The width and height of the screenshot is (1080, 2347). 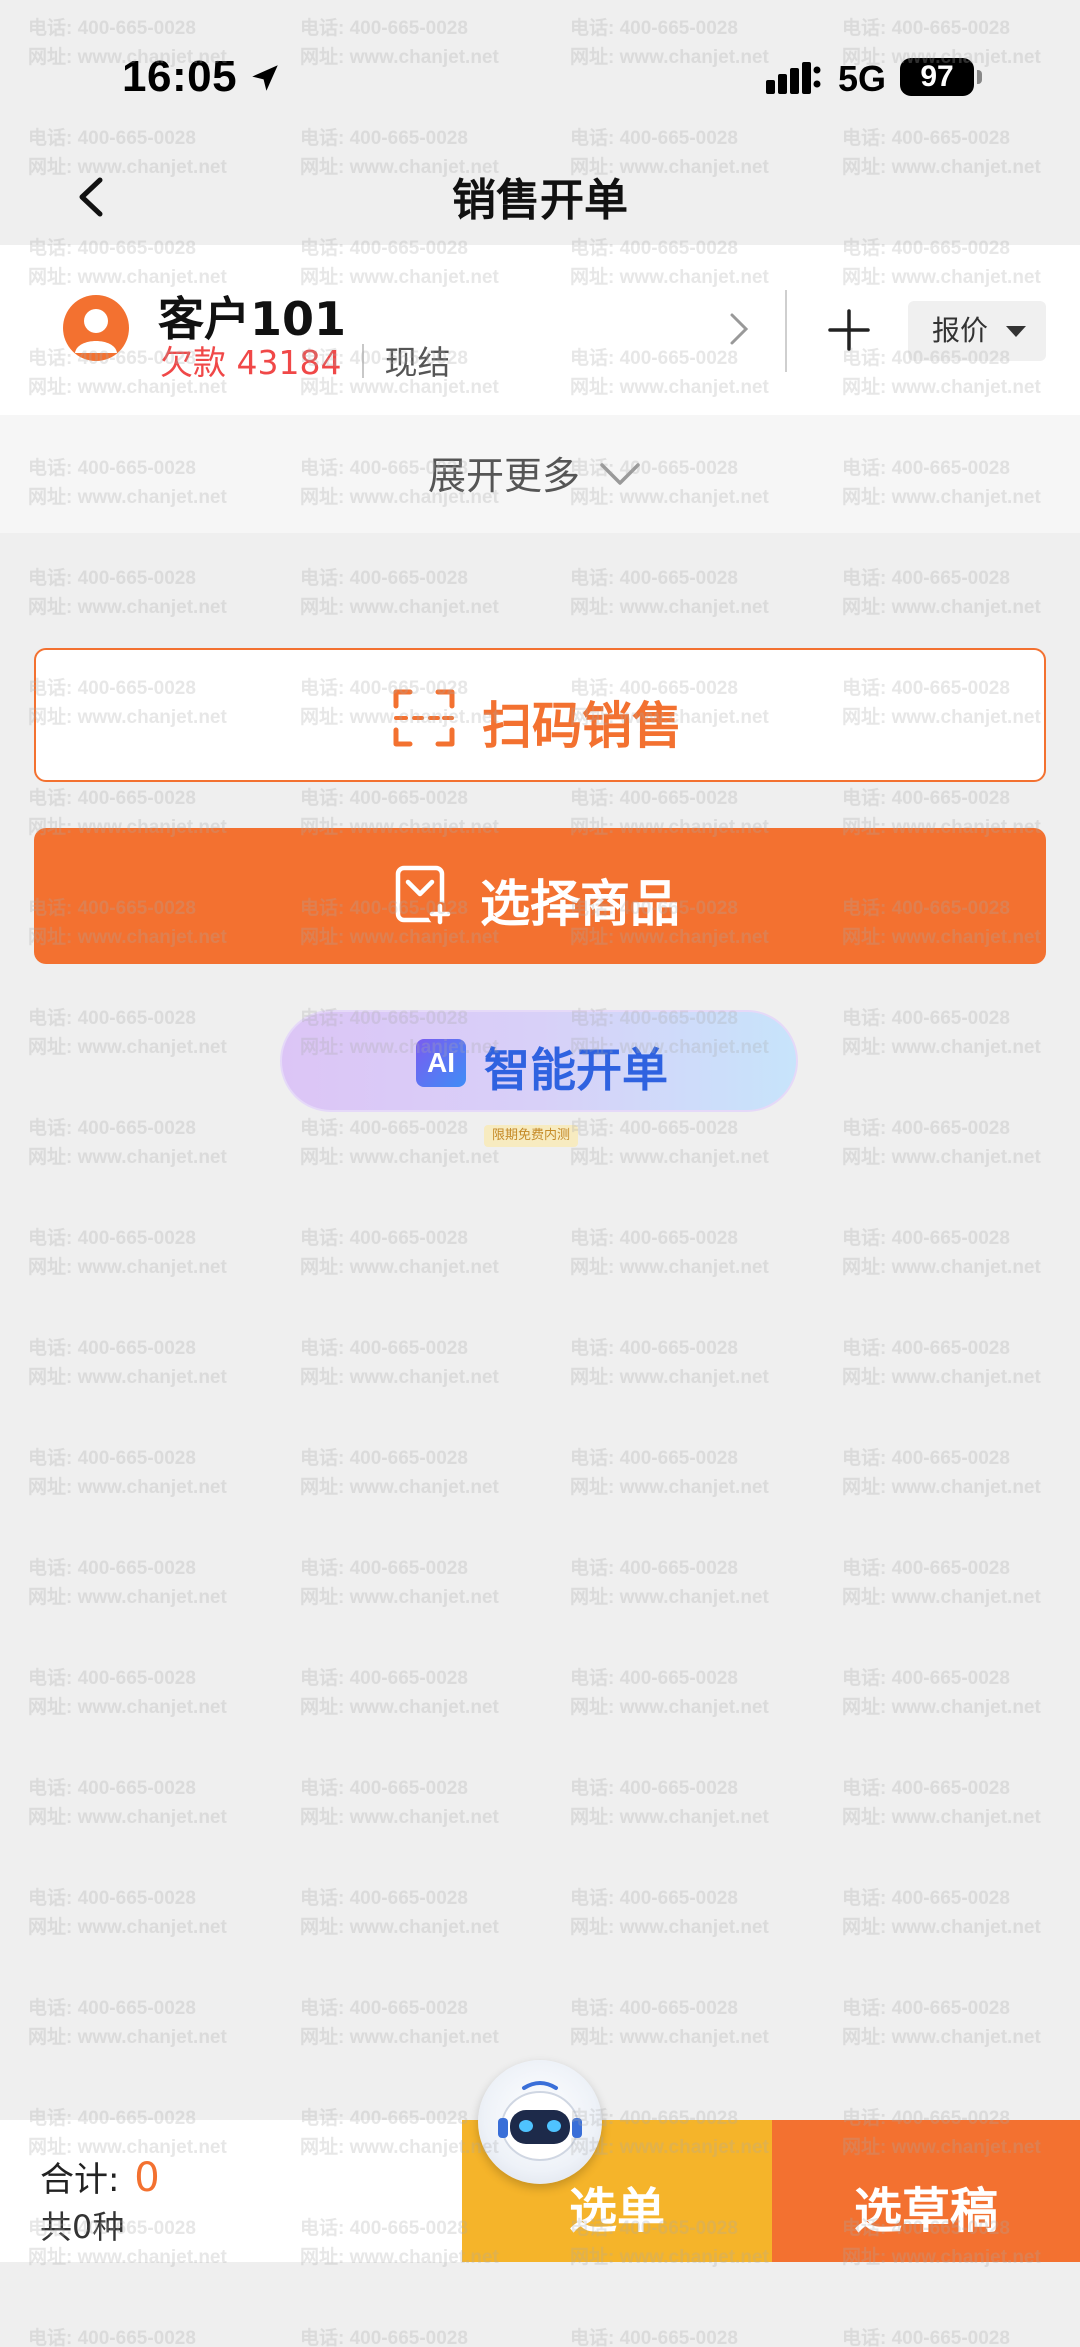 I want to click on customer-debt-row: 欠款 43184 现结, so click(x=305, y=363).